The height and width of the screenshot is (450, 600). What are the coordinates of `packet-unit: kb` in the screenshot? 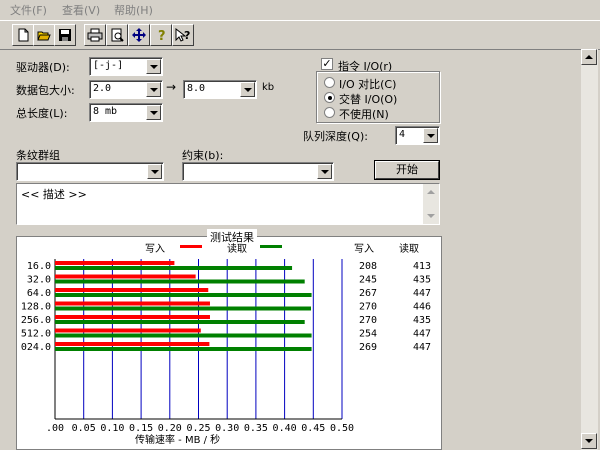 It's located at (268, 87).